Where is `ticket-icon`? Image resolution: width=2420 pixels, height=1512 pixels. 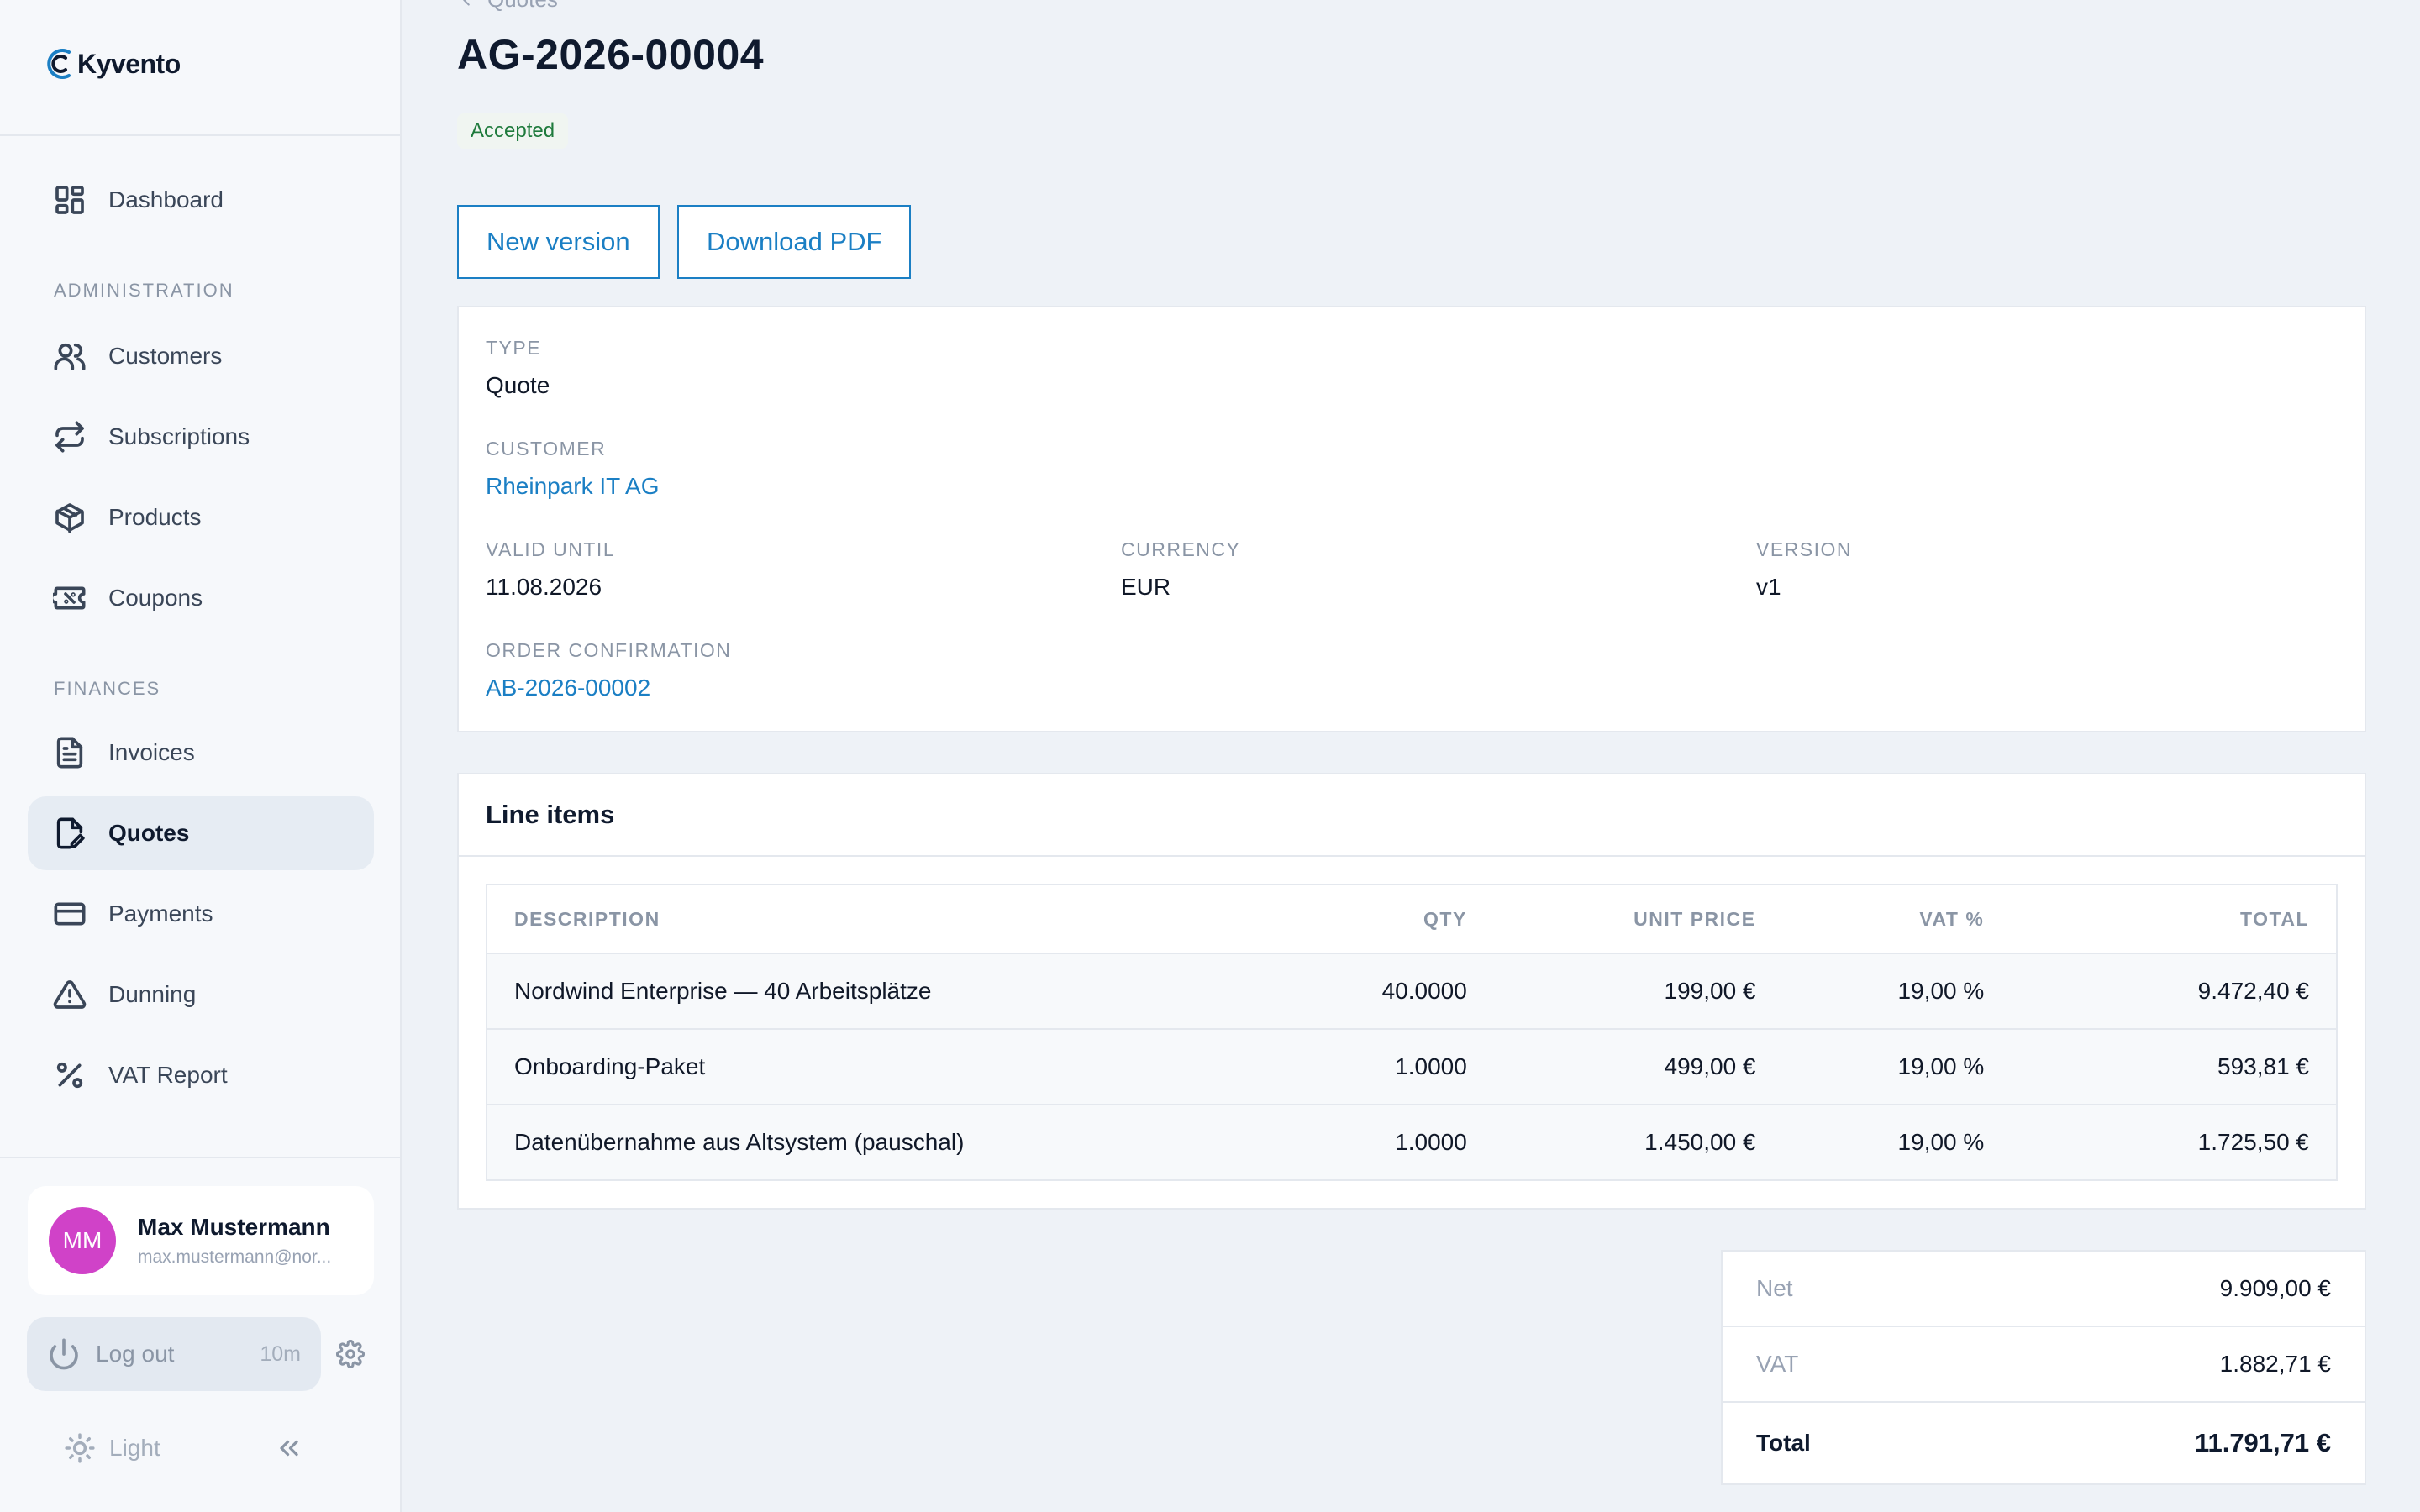
ticket-icon is located at coordinates (69, 598).